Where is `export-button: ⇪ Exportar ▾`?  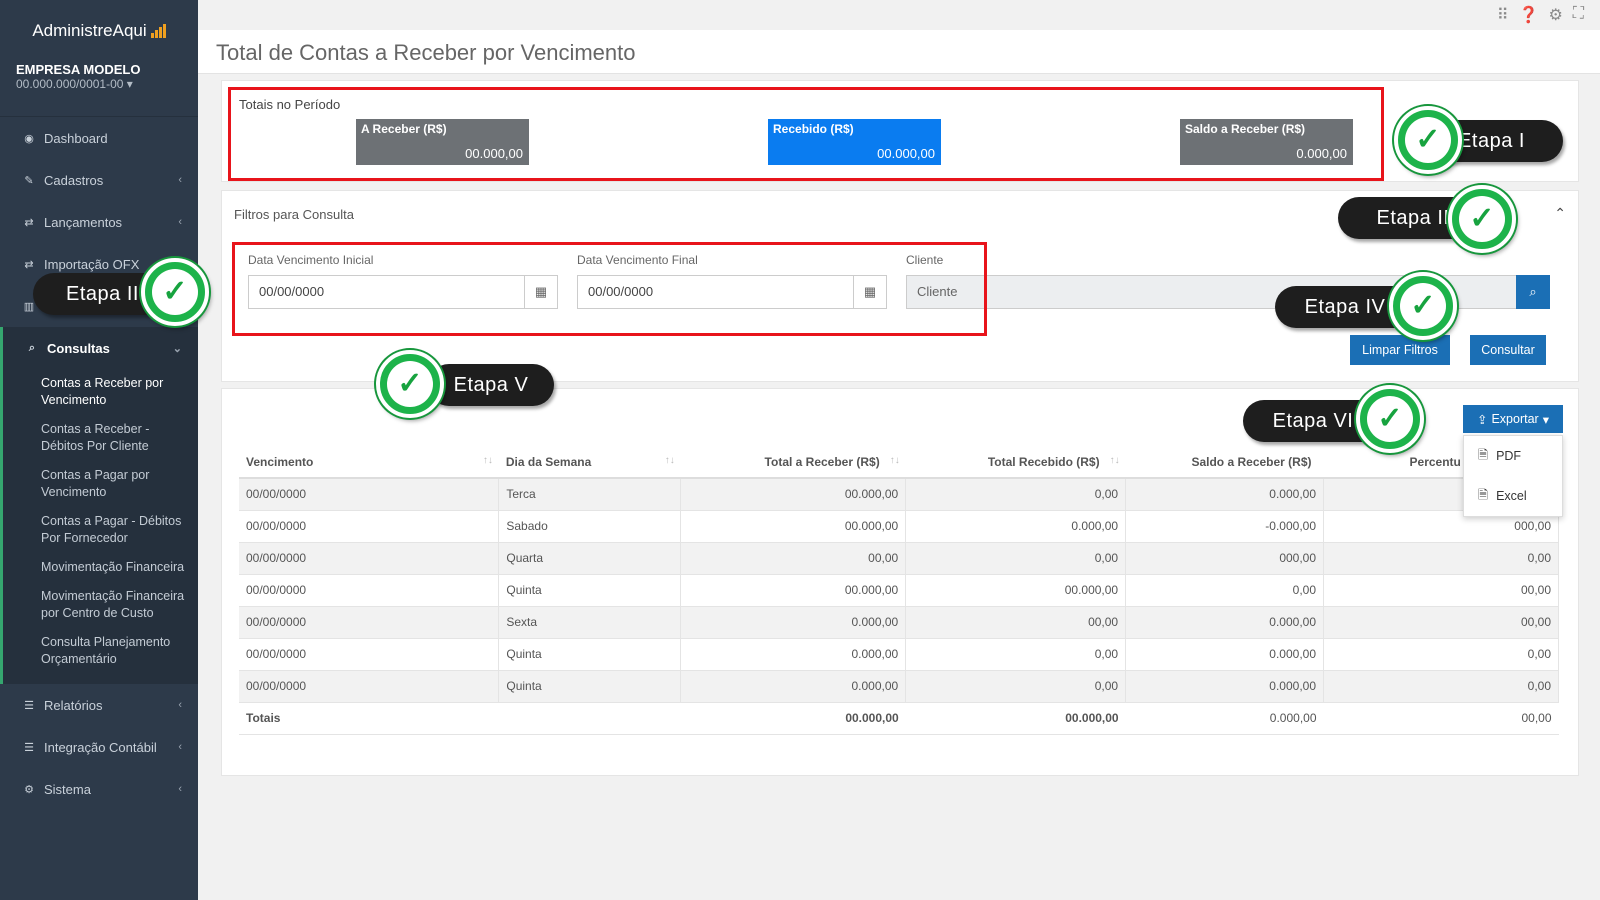
export-button: ⇪ Exportar ▾ is located at coordinates (1513, 419).